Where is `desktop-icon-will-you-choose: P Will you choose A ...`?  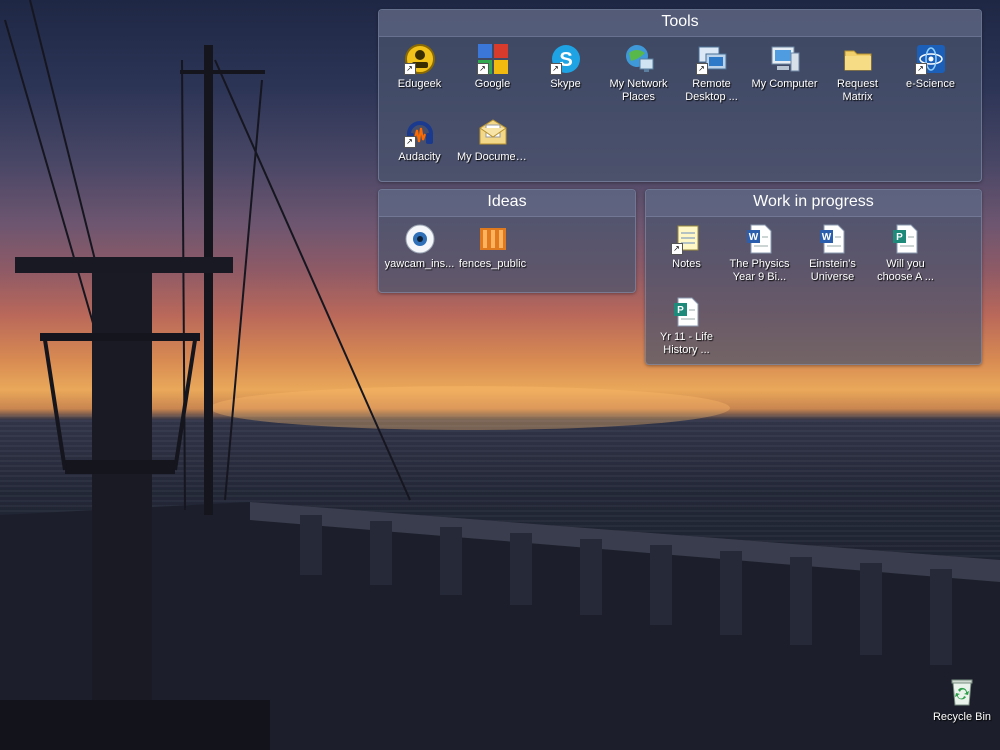
desktop-icon-will-you-choose: P Will you choose A ... is located at coordinates (905, 257).